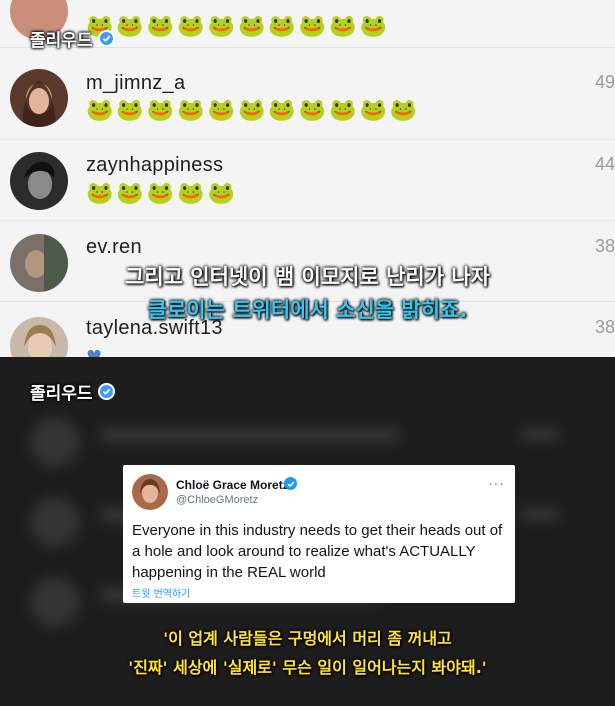  I want to click on comment-username: ev.ren, so click(114, 247).